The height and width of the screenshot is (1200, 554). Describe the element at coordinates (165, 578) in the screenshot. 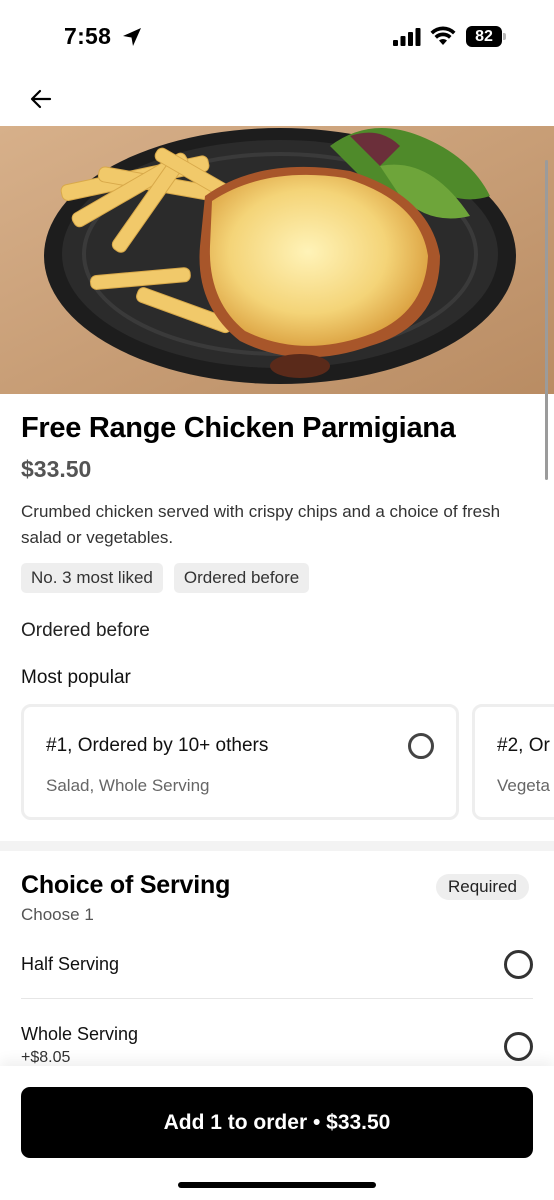

I see `item-tags: No. 3 most liked Ordered before` at that location.